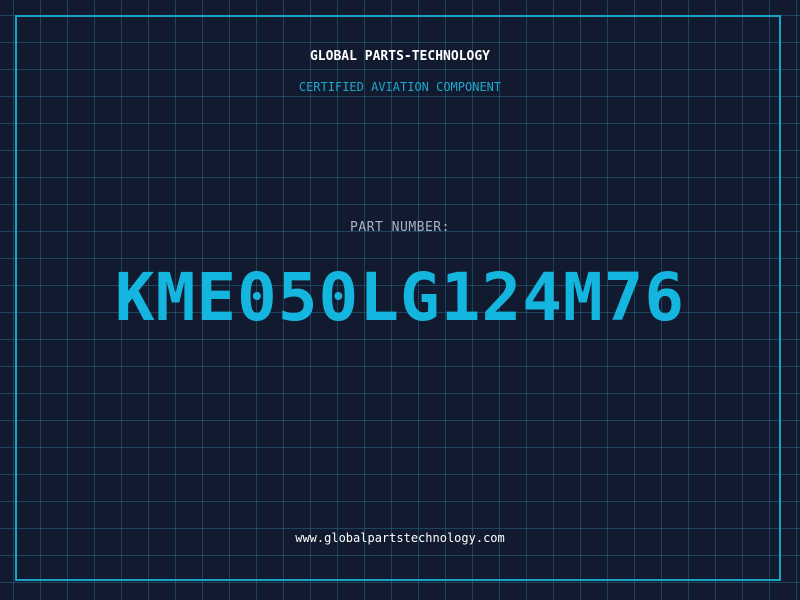 Image resolution: width=800 pixels, height=600 pixels. What do you see at coordinates (400, 227) in the screenshot?
I see `part-number-label: PART NUMBER:` at bounding box center [400, 227].